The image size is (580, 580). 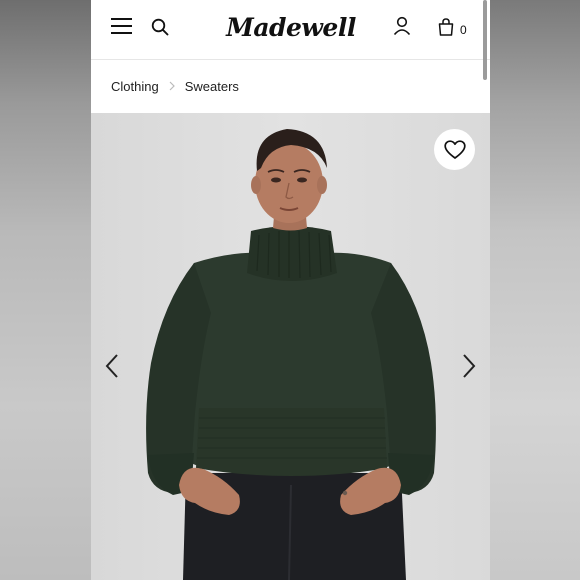 I want to click on breadcrumb-item-clothing: Clothing, so click(x=135, y=86).